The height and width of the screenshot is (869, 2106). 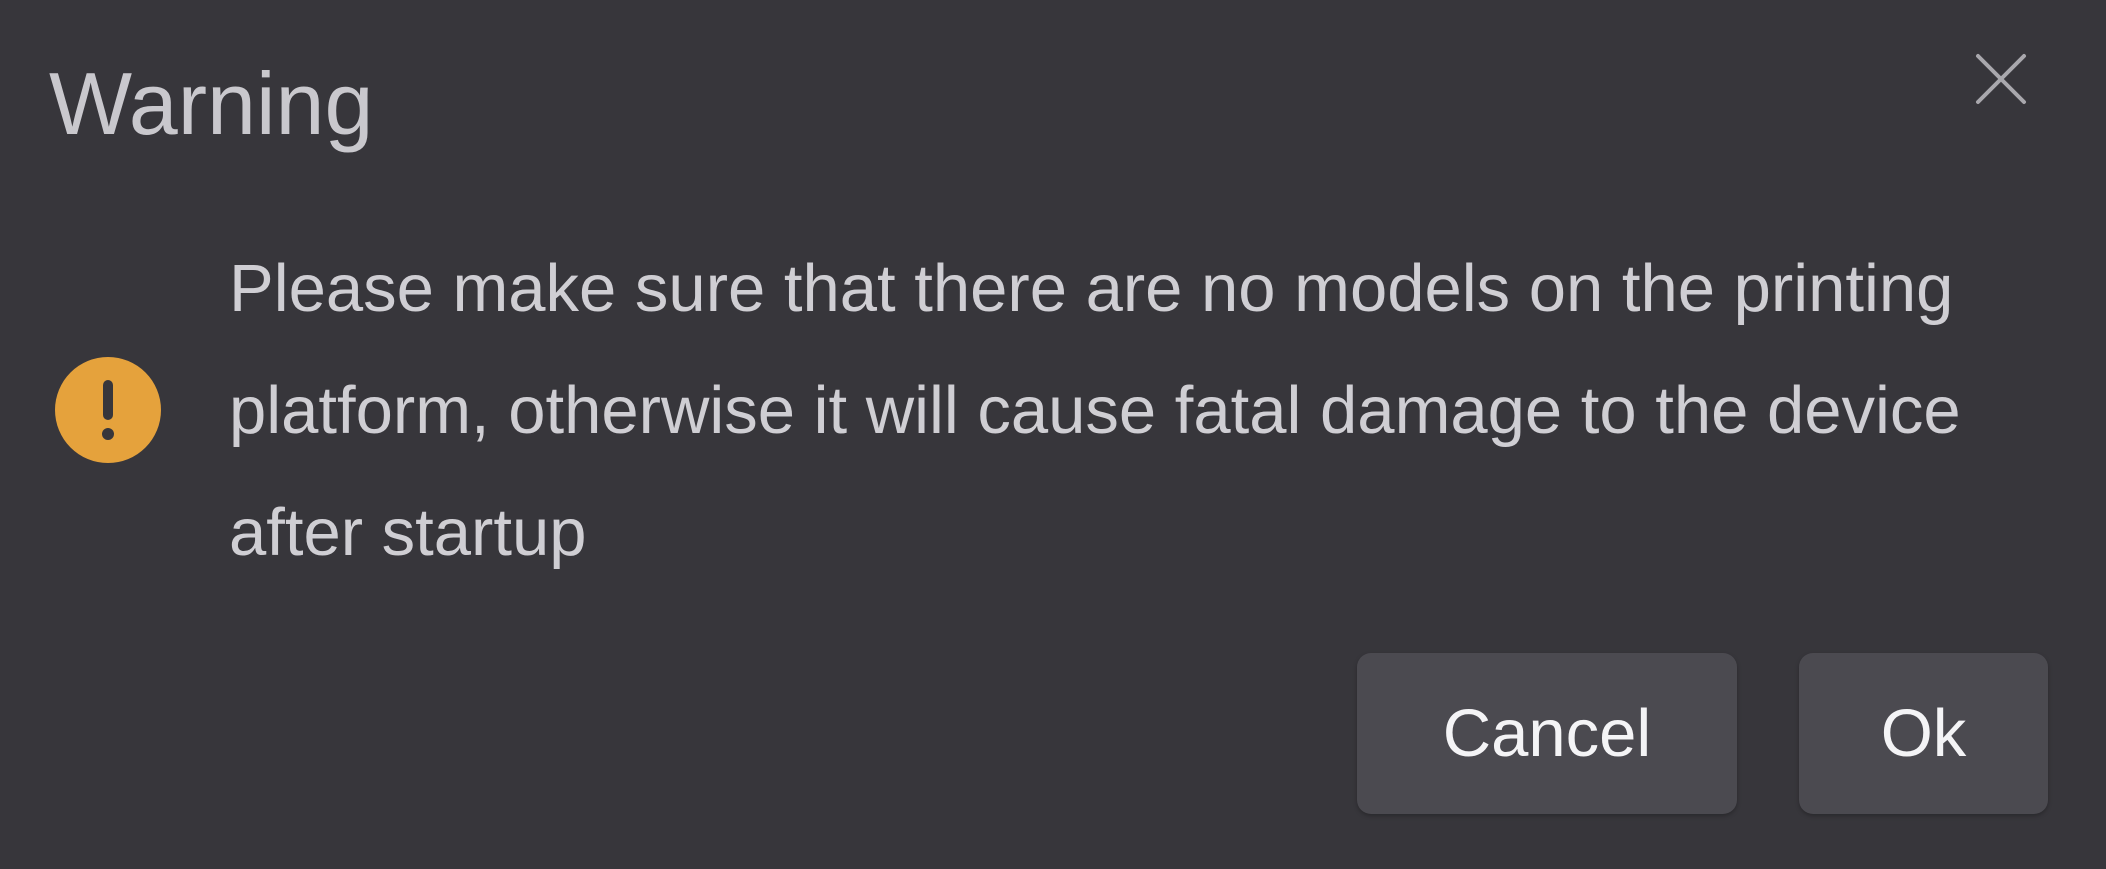 I want to click on exclamation-circle-icon, so click(x=108, y=410).